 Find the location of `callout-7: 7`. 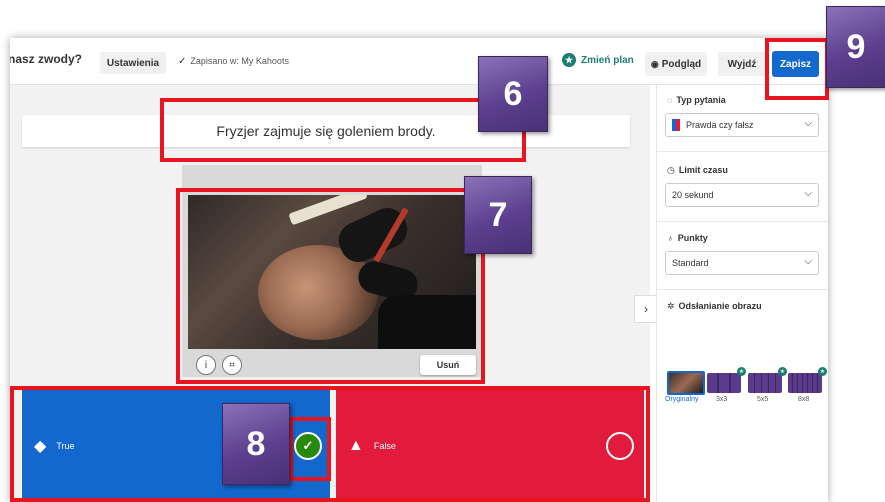

callout-7: 7 is located at coordinates (498, 215).